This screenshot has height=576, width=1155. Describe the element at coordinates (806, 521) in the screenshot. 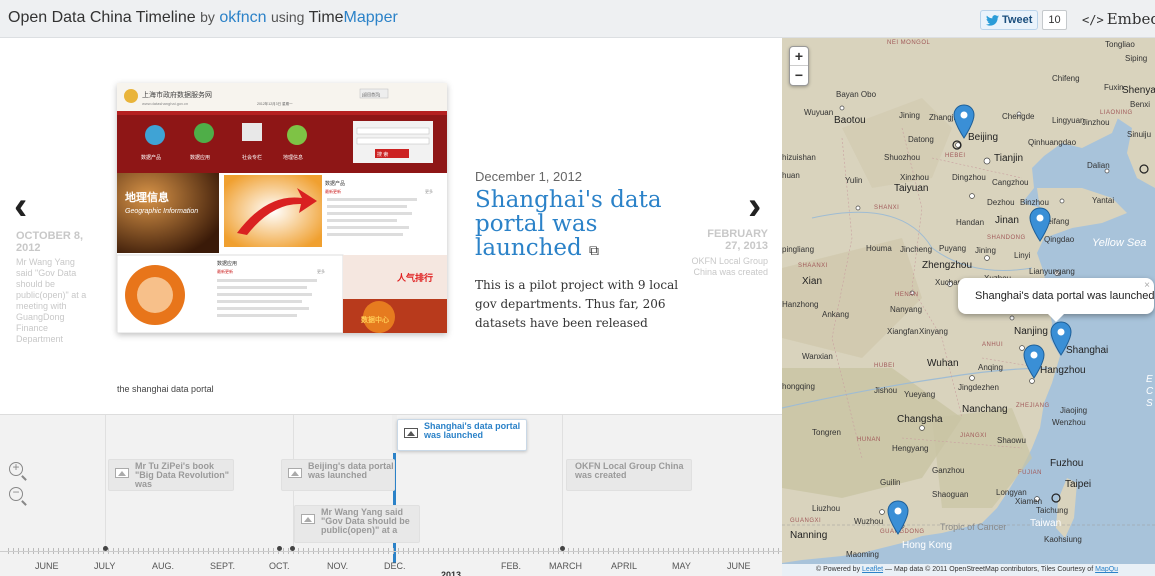

I see `map-label: GUANGXI` at that location.